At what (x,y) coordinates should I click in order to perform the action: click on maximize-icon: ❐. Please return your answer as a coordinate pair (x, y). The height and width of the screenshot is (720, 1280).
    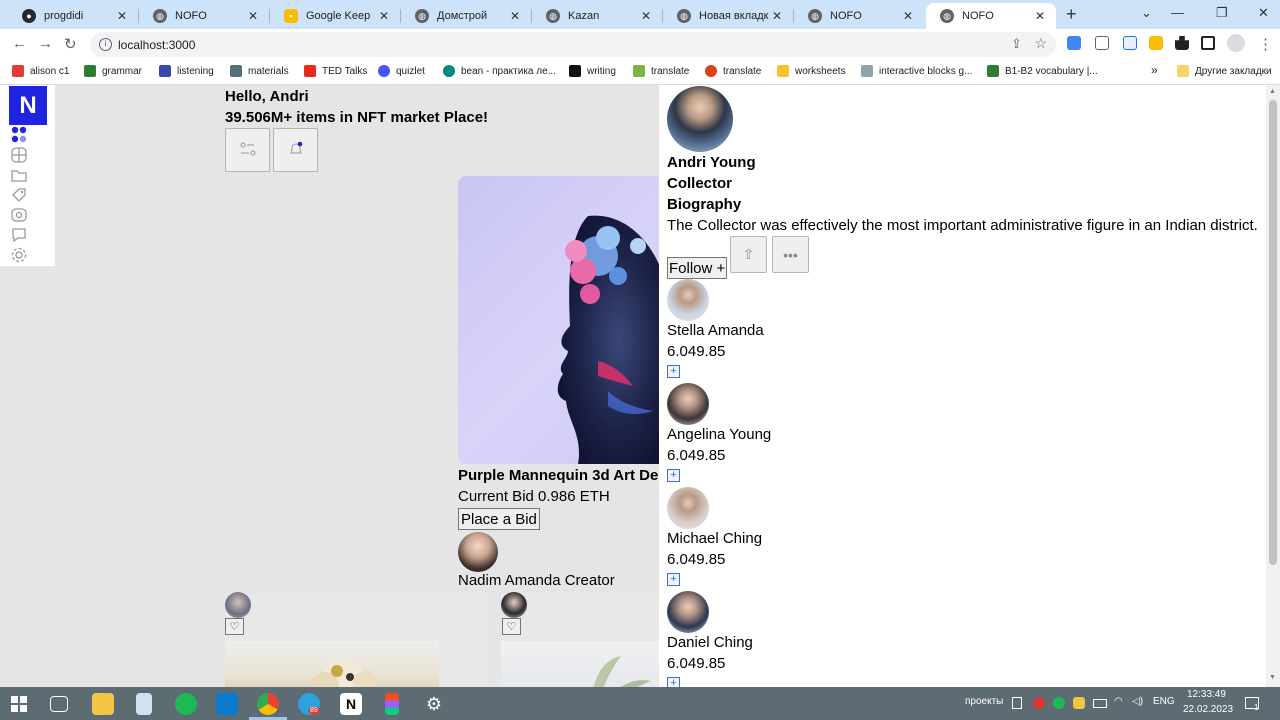
    Looking at the image, I should click on (1222, 13).